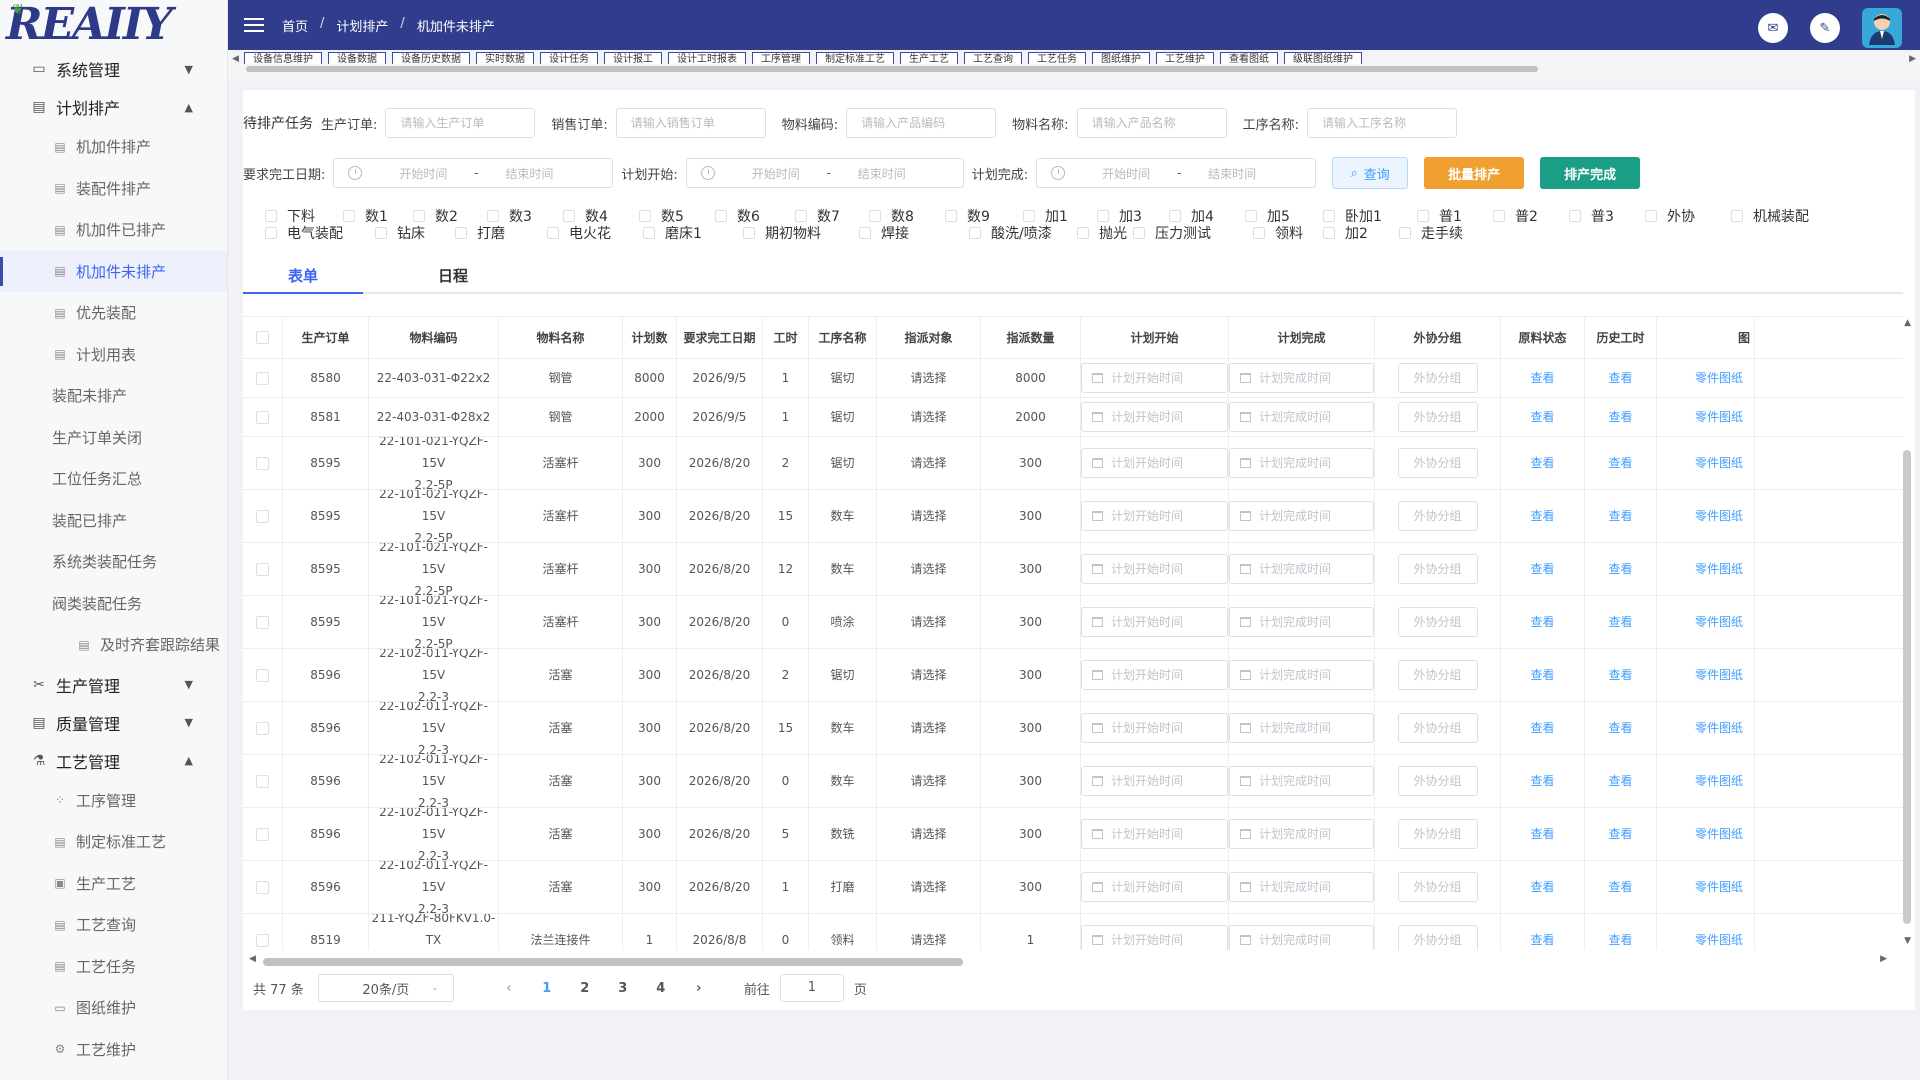 Image resolution: width=1920 pixels, height=1080 pixels. Describe the element at coordinates (113, 355) in the screenshot. I see `sidebar-subitem-5: ▤ 计划用表` at that location.